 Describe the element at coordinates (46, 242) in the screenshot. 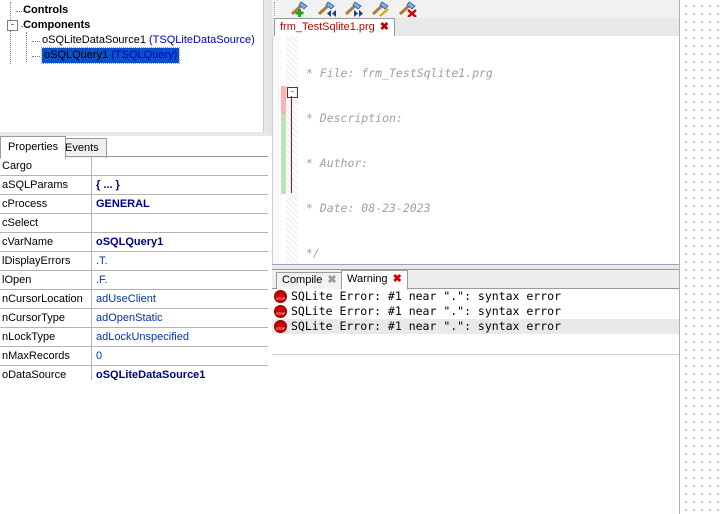

I see `property-name: cVarName` at that location.